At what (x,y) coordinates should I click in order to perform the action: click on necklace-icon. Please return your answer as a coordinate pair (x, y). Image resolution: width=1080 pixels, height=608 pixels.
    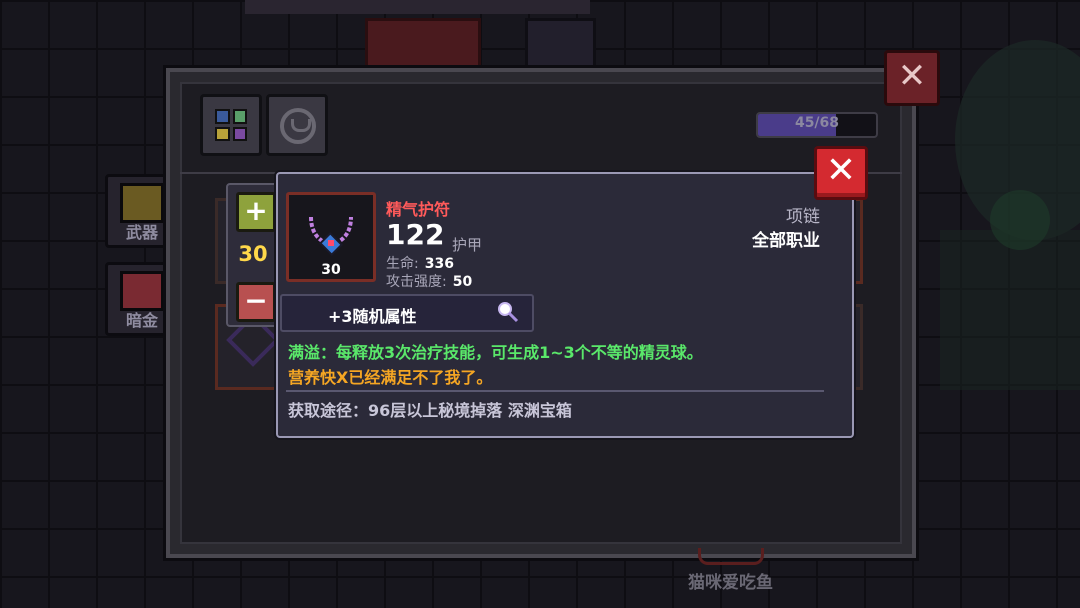
    Looking at the image, I should click on (298, 126).